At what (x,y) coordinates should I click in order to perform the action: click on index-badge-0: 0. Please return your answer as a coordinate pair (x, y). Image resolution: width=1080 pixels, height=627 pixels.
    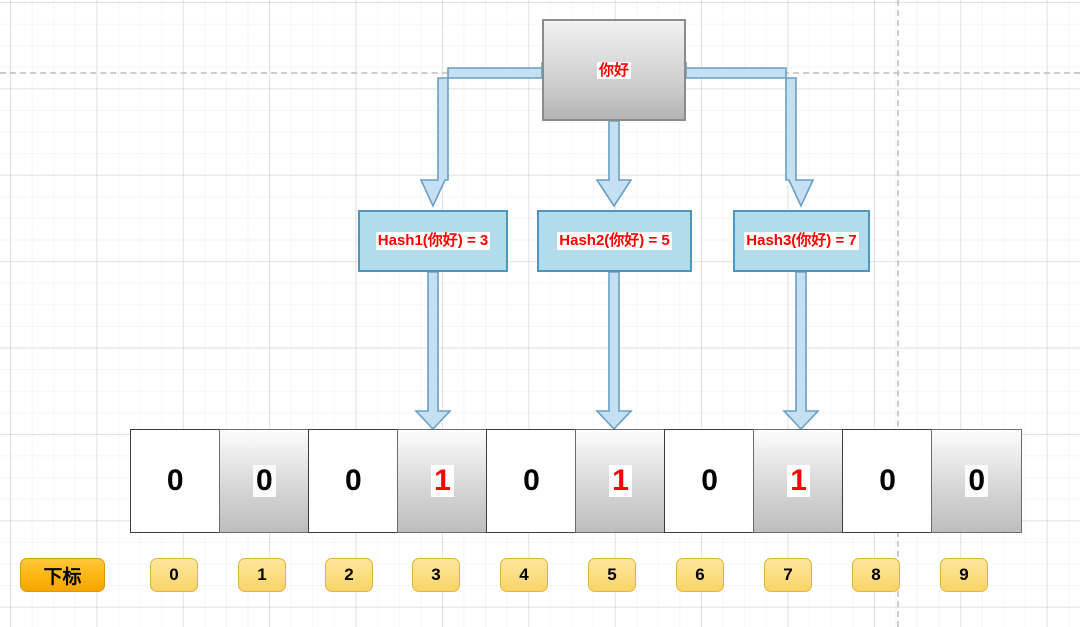
    Looking at the image, I should click on (174, 575).